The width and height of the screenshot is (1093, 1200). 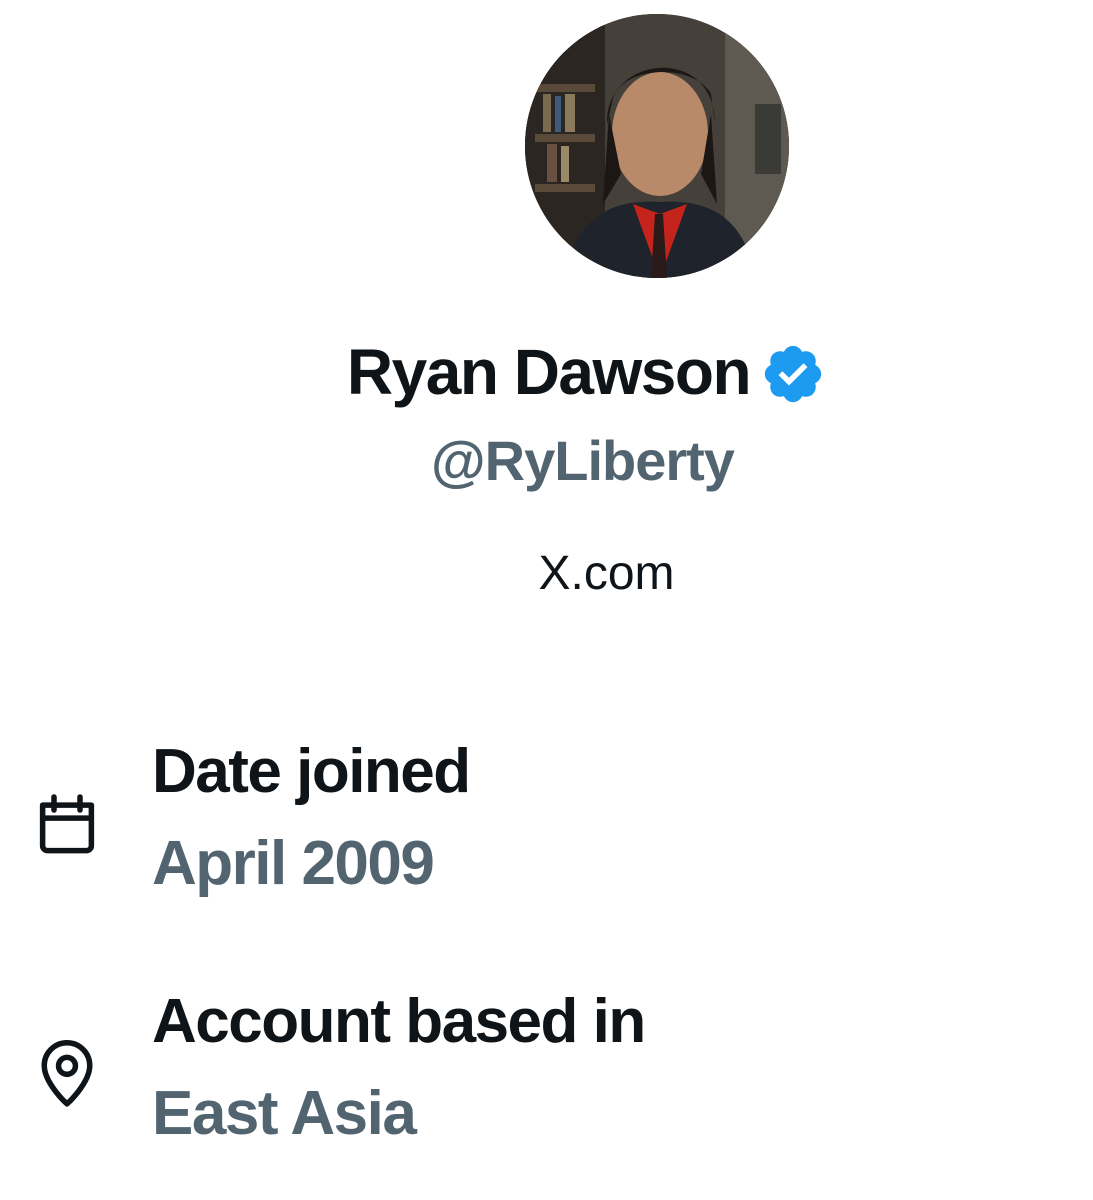 What do you see at coordinates (399, 1021) in the screenshot?
I see `account-based-in-label: Account based in` at bounding box center [399, 1021].